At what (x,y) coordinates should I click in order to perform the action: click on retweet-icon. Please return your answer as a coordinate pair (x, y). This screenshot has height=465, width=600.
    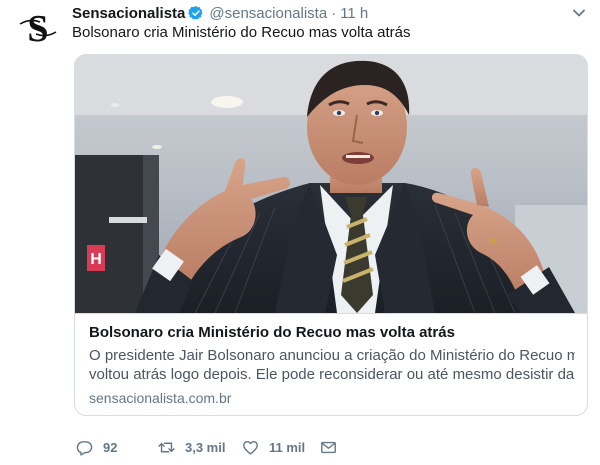
    Looking at the image, I should click on (166, 447).